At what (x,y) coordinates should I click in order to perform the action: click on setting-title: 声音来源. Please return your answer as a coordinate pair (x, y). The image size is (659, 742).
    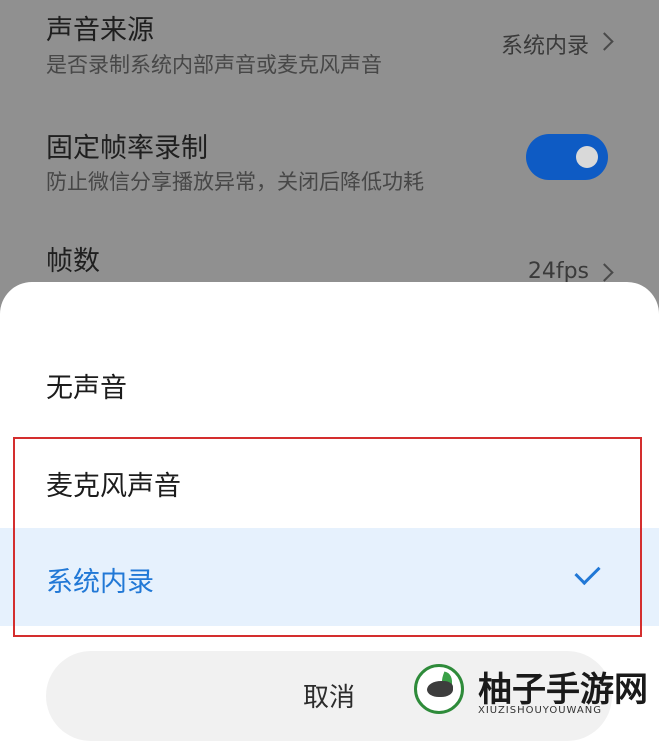
    Looking at the image, I should click on (100, 30).